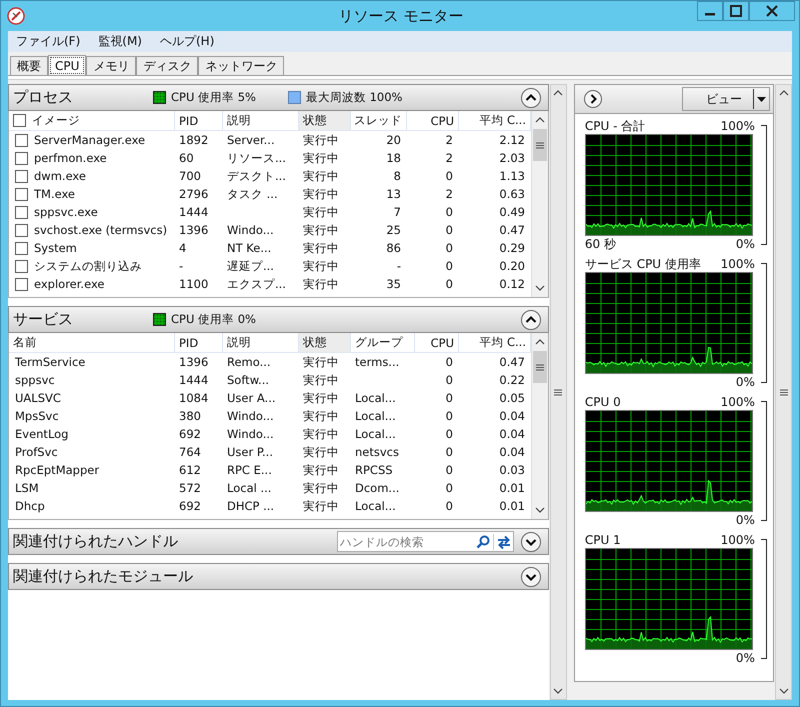  Describe the element at coordinates (278, 576) in the screenshot. I see `section-header: 関連付けられたモジュール` at that location.